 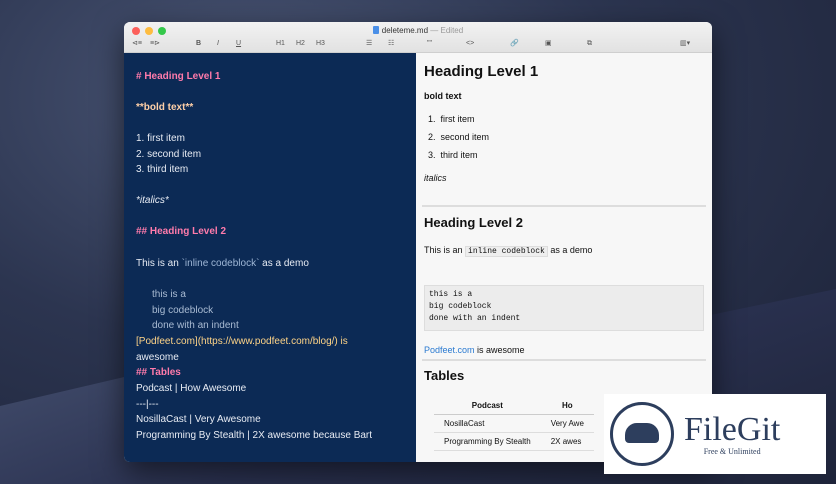 What do you see at coordinates (514, 441) in the screenshot?
I see `table-row: Programming By Stealth 2X awes` at bounding box center [514, 441].